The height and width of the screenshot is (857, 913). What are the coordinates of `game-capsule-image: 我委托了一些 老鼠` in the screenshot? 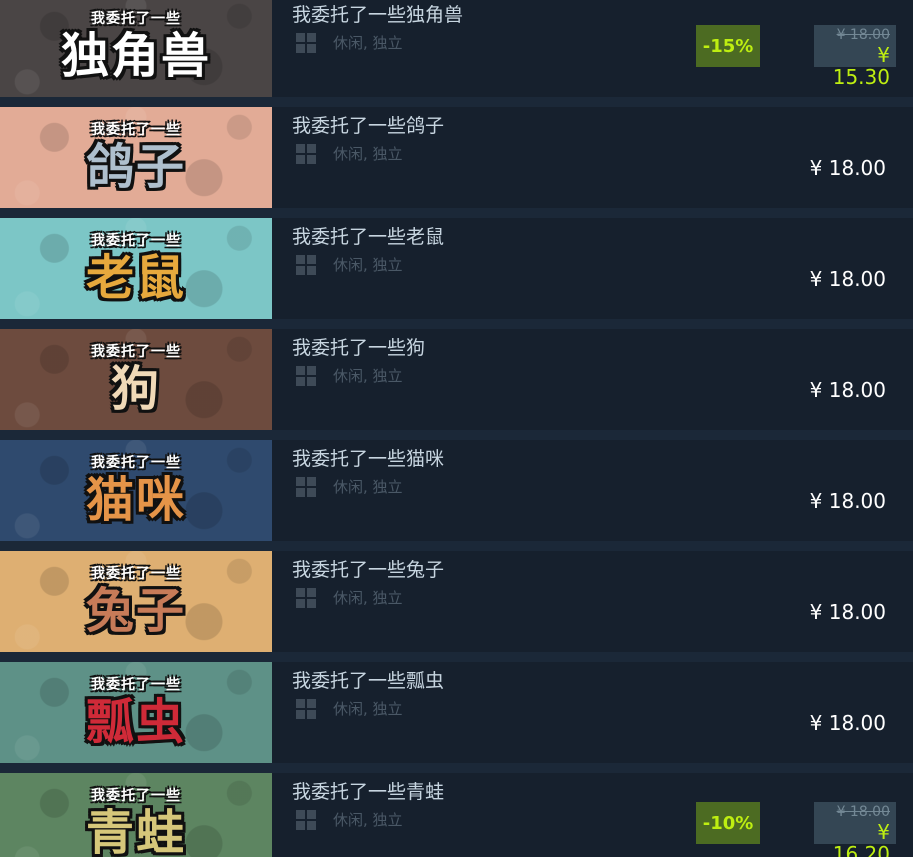 It's located at (136, 268).